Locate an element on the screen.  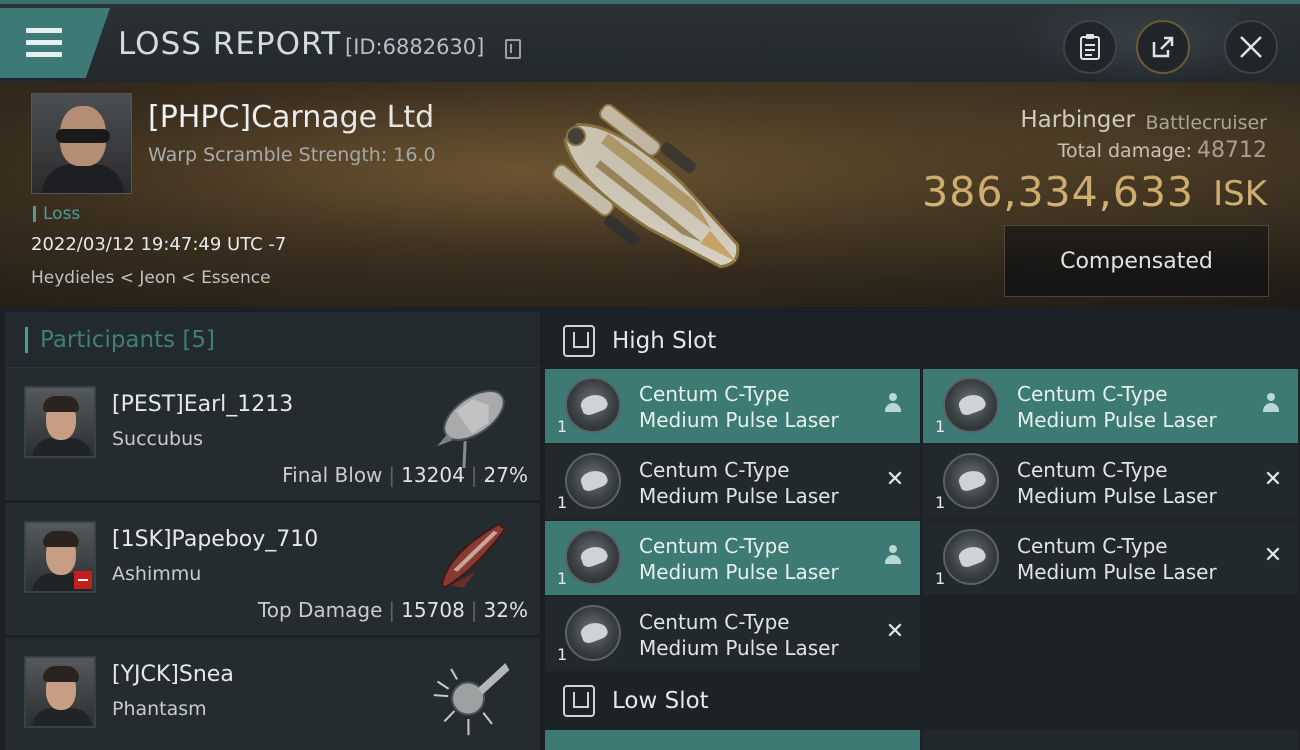
share-icon is located at coordinates (1163, 47).